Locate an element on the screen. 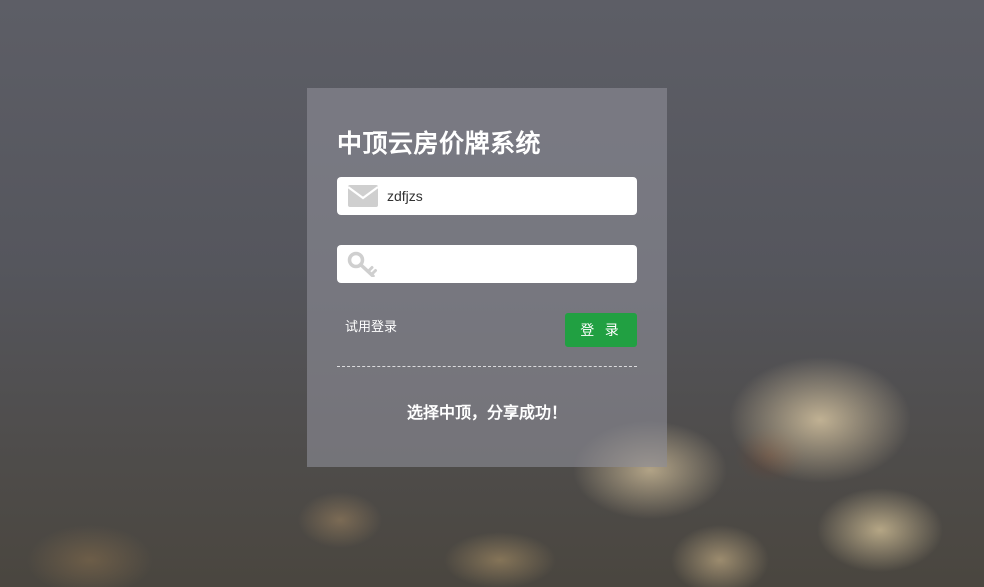 Image resolution: width=984 pixels, height=587 pixels. username-input is located at coordinates (507, 196).